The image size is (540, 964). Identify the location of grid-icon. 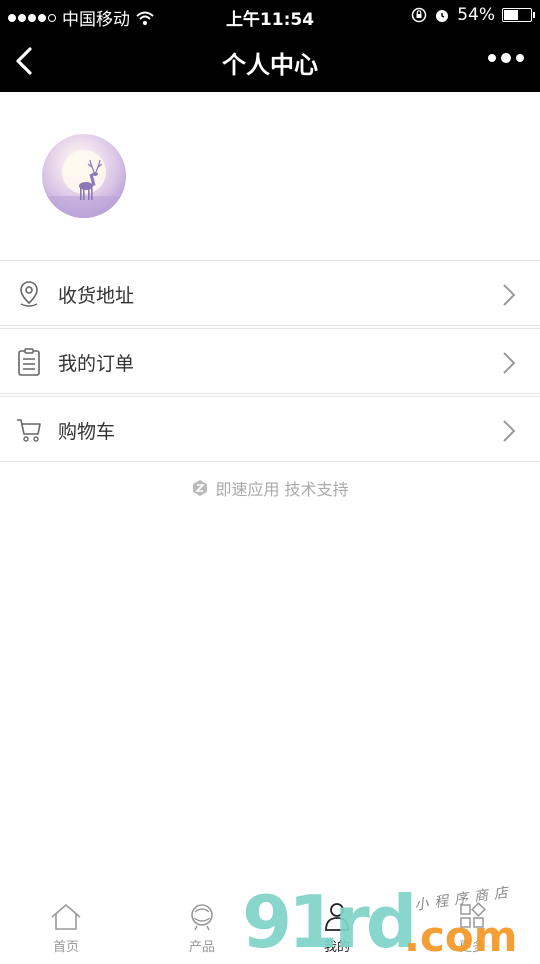
(473, 915).